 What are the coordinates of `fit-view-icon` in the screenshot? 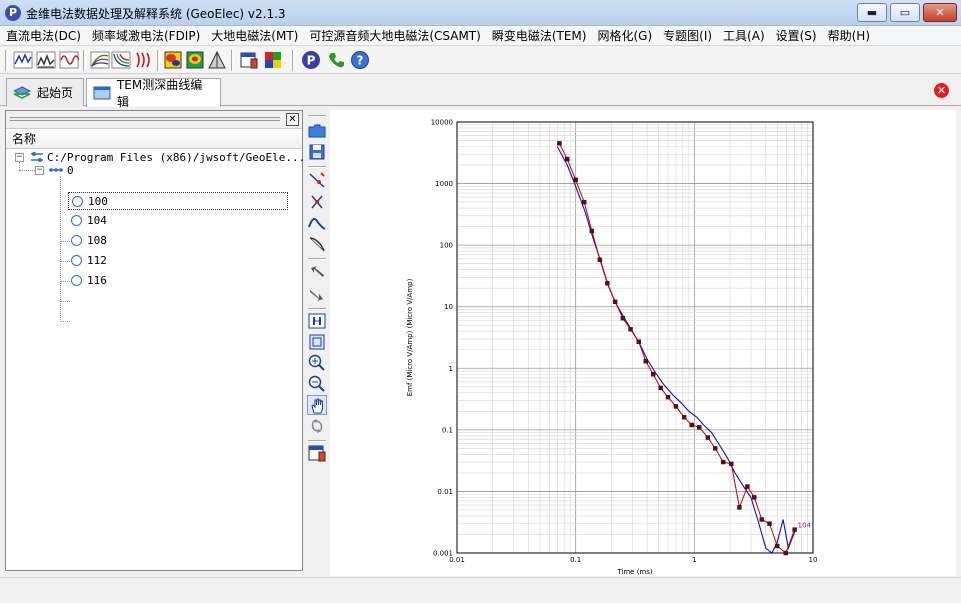 It's located at (317, 321).